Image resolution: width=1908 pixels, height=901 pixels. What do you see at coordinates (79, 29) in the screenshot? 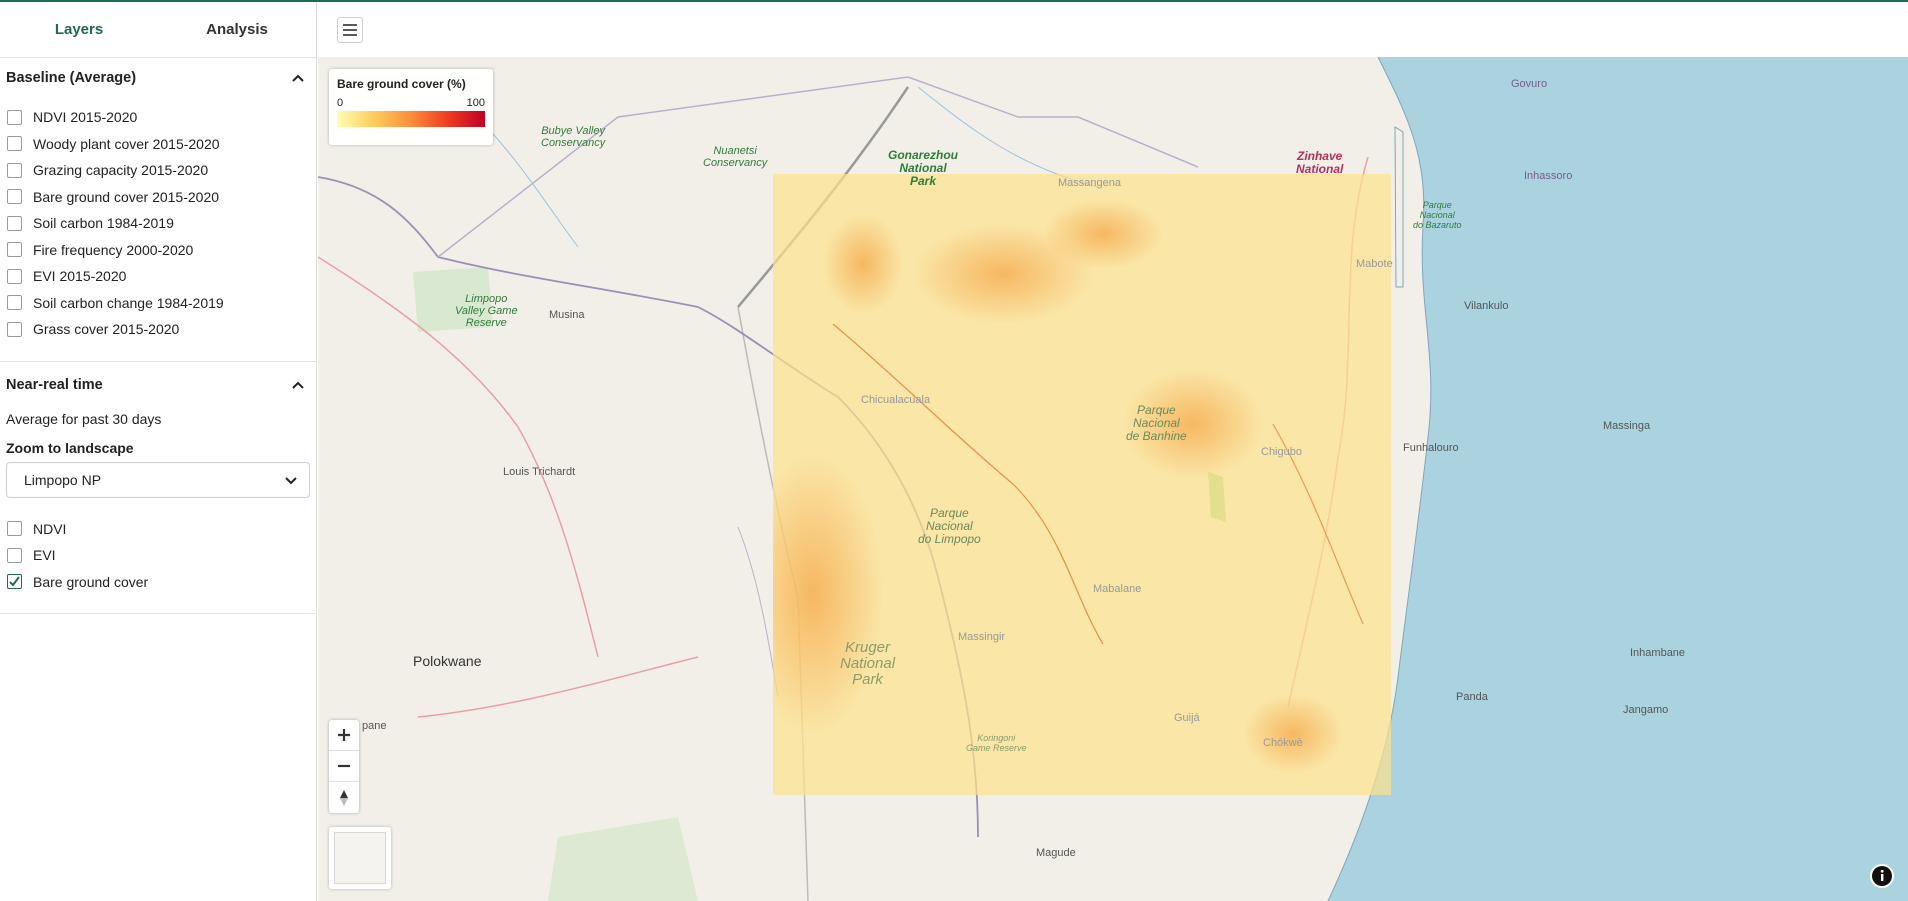
I see `tab-layers: Layers` at bounding box center [79, 29].